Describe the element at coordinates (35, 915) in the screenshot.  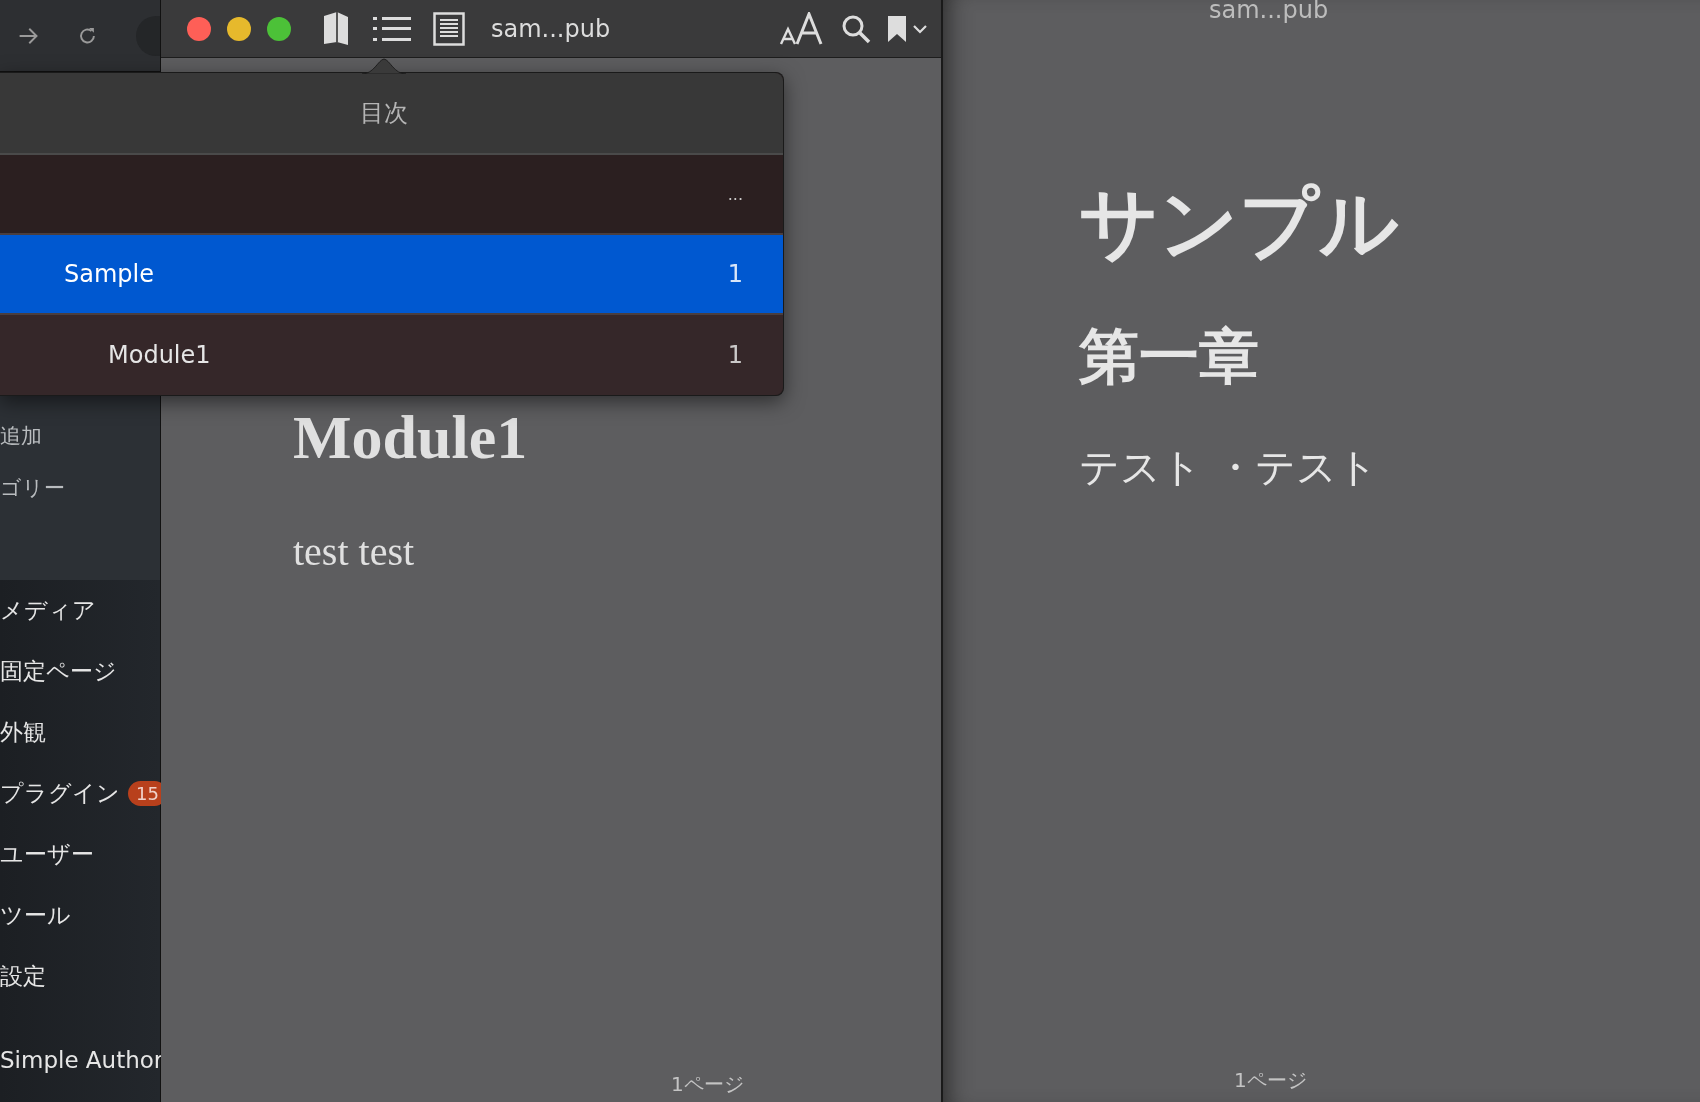
I see `sidebar-item: ツール` at that location.